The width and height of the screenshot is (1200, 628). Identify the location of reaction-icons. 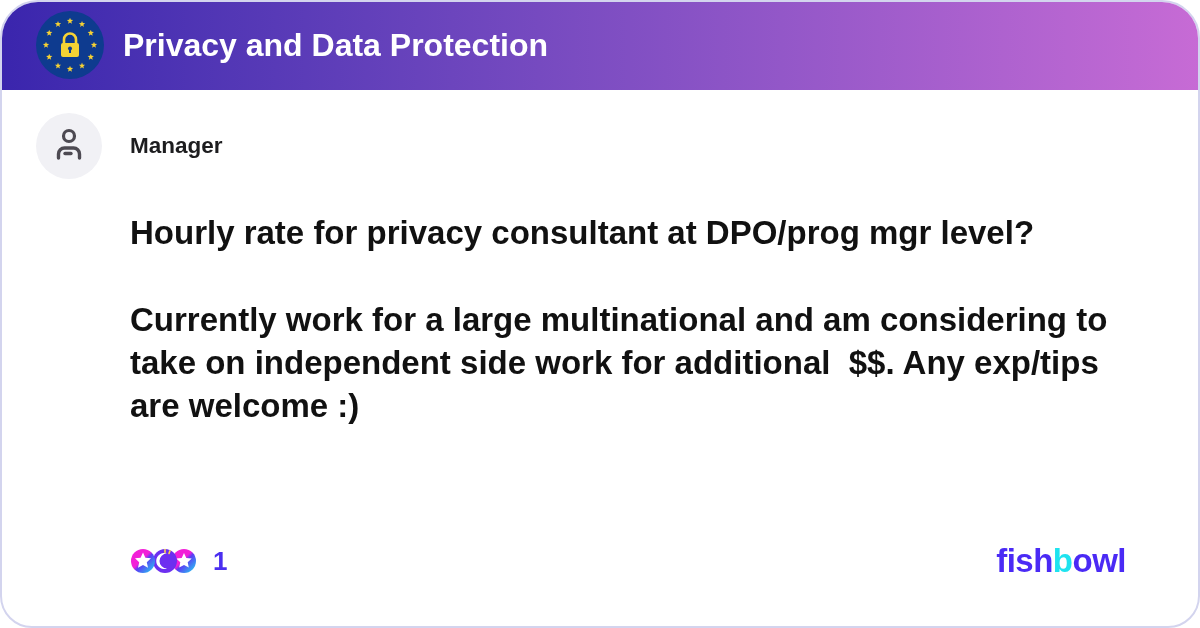
(163, 561).